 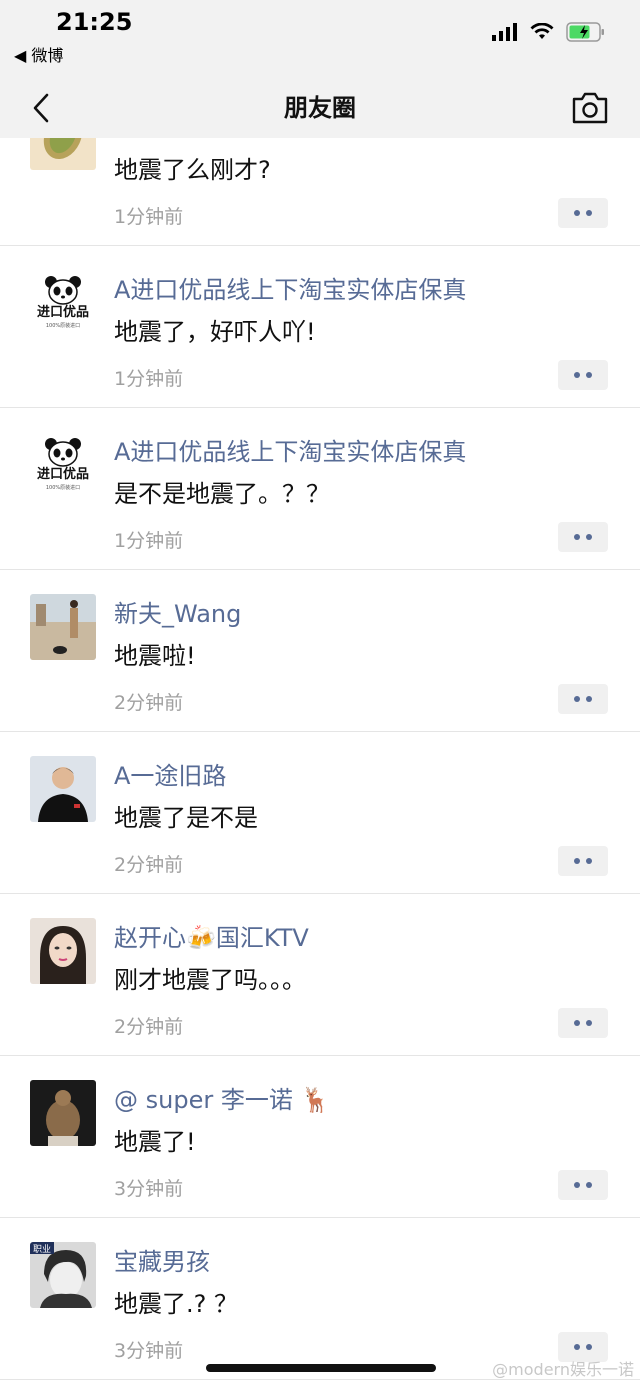 What do you see at coordinates (222, 494) in the screenshot?
I see `moment-text: 是不是地震了。？？` at bounding box center [222, 494].